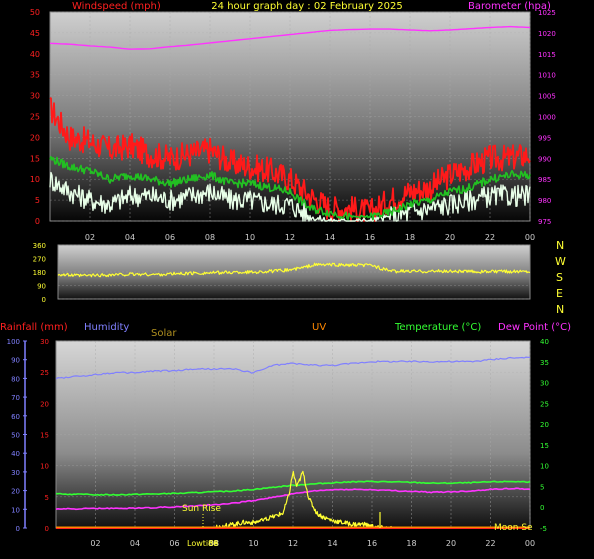 This screenshot has width=594, height=559. I want to click on wind-y-tick-label: 20, so click(35, 137).